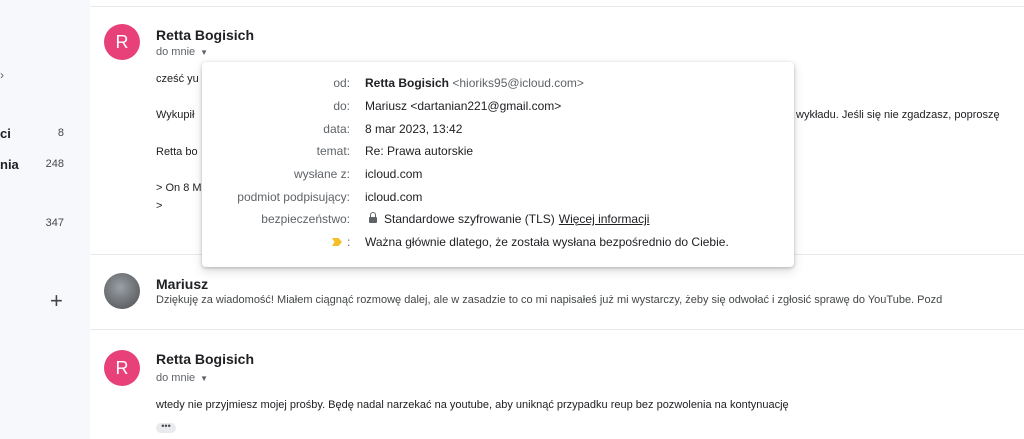 This screenshot has height=439, width=1024. I want to click on detail-row-to: do: Mariusz <dartanian221@gmail.com>, so click(498, 109).